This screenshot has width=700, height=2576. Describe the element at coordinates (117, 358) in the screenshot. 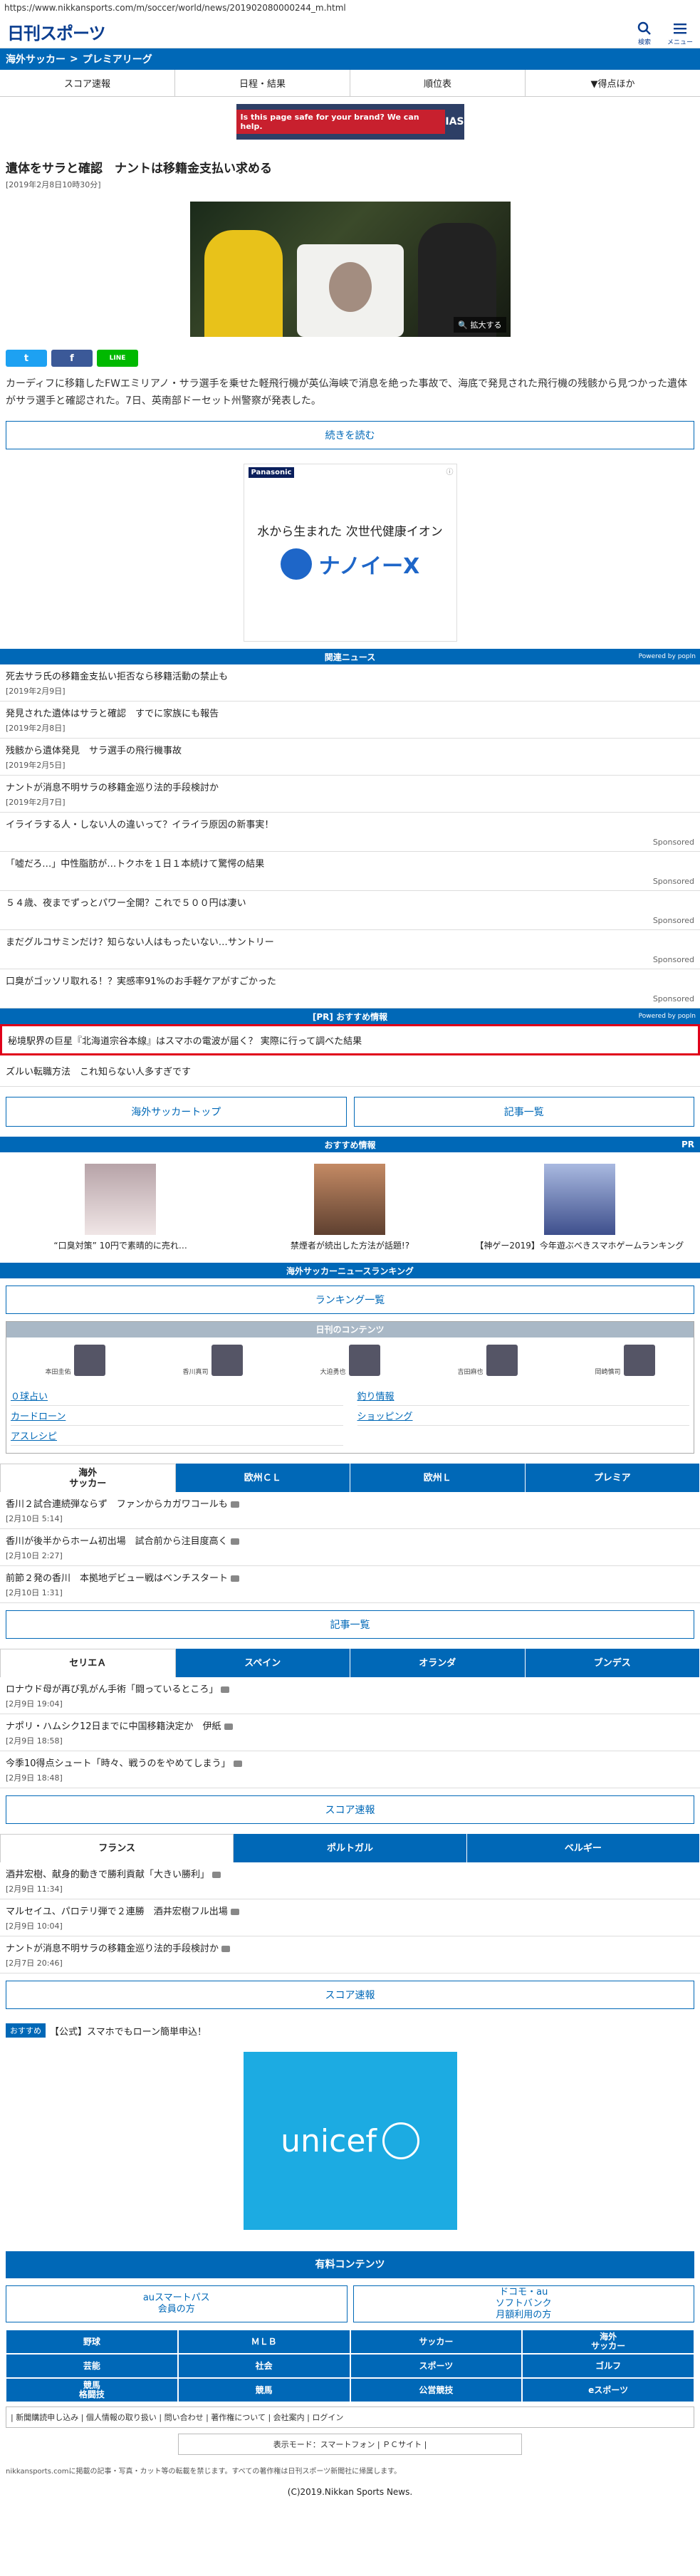

I see `line-share-button: LINE` at that location.